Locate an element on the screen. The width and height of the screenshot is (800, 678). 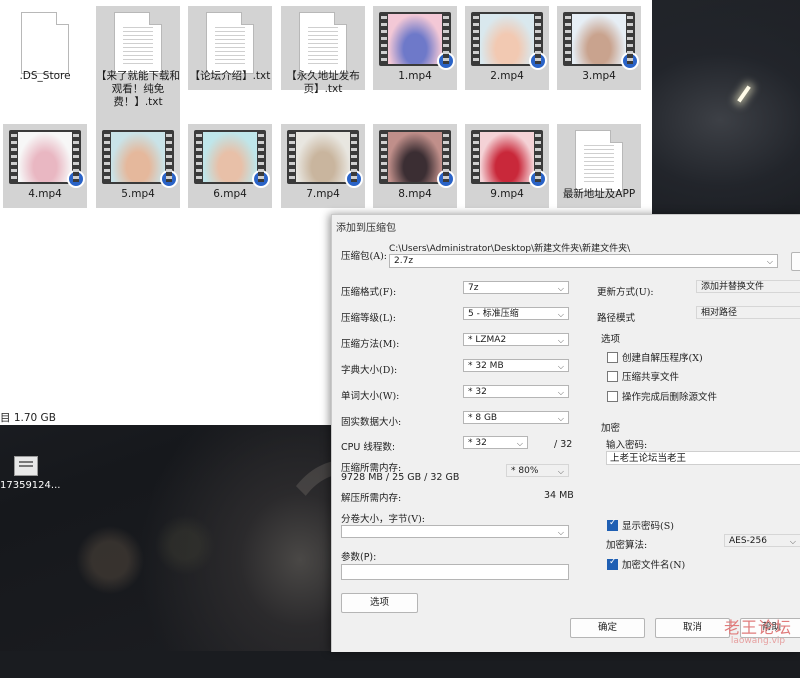
word-value: * 32 is located at coordinates (477, 392).